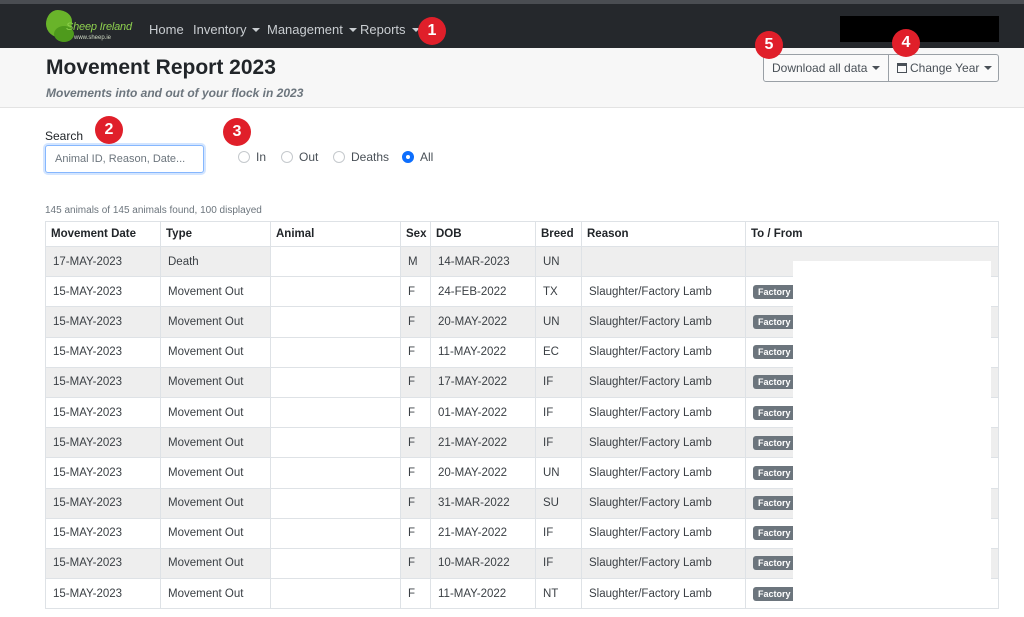  Describe the element at coordinates (390, 29) in the screenshot. I see `nav-reports: Reports` at that location.